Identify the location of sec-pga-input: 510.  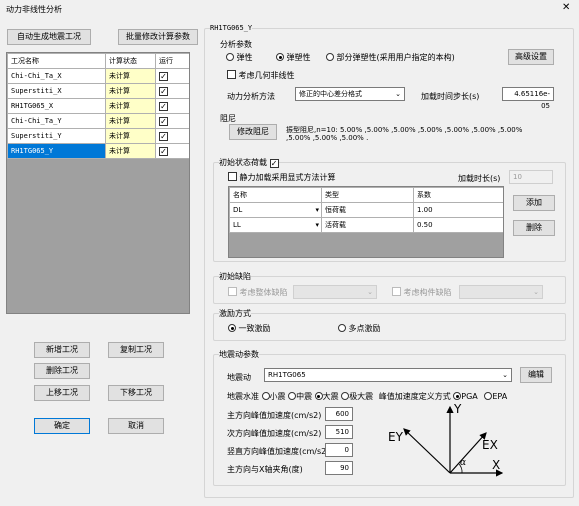
(339, 432).